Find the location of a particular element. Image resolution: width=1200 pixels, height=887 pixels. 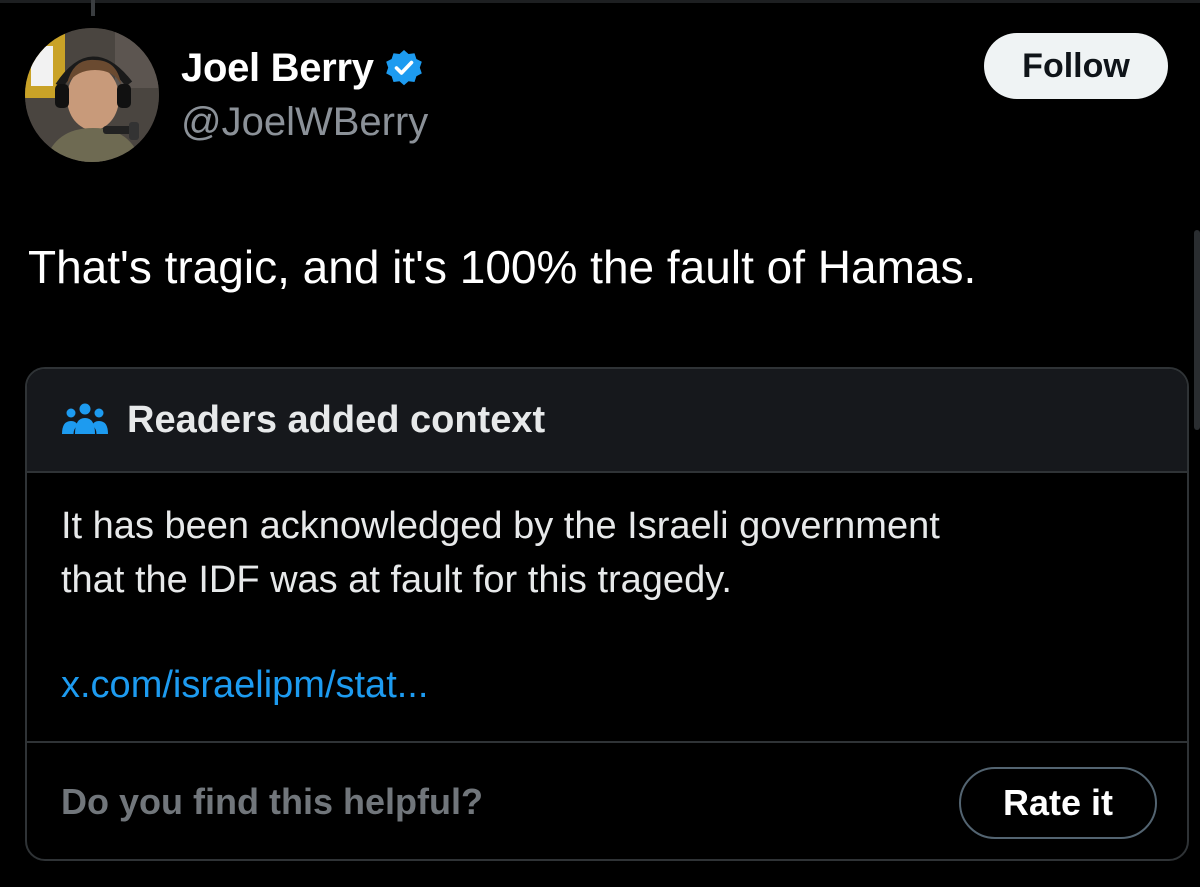

top-divider is located at coordinates (600, 1).